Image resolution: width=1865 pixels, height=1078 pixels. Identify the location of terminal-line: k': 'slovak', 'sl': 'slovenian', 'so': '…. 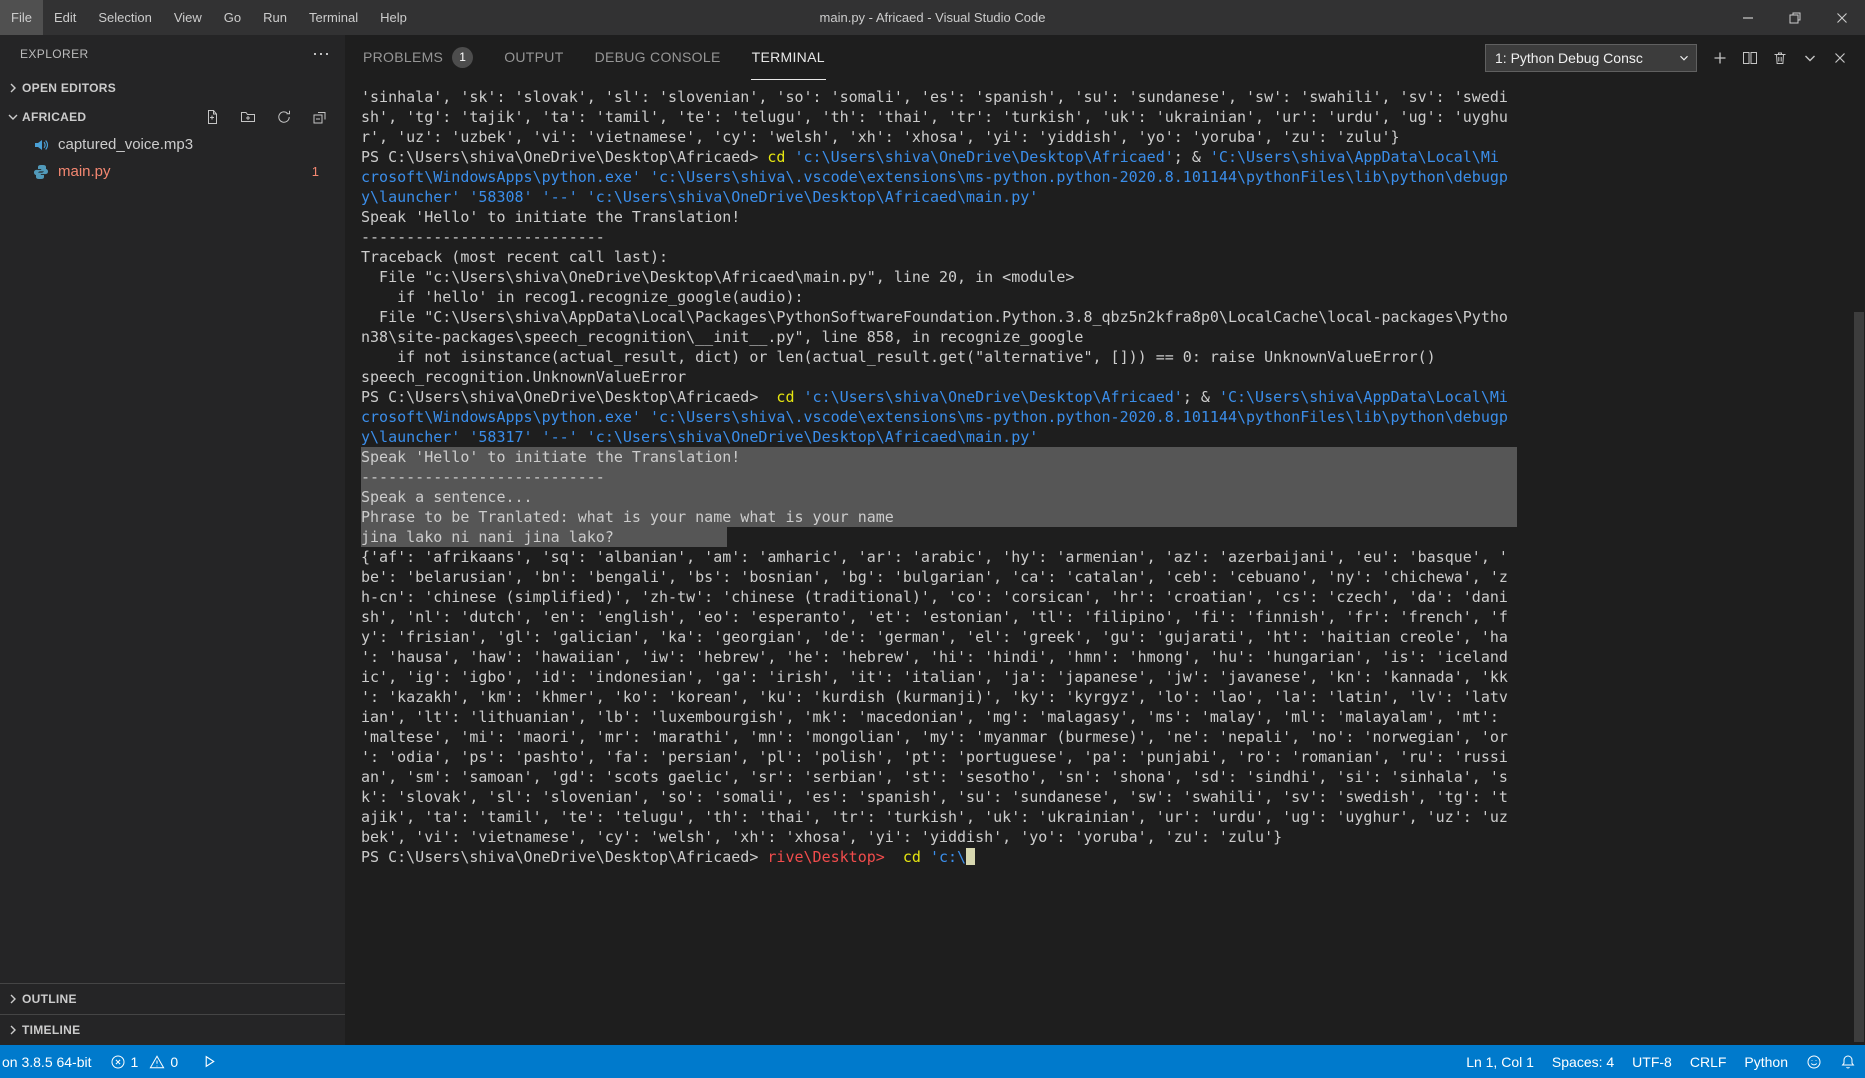
(934, 797).